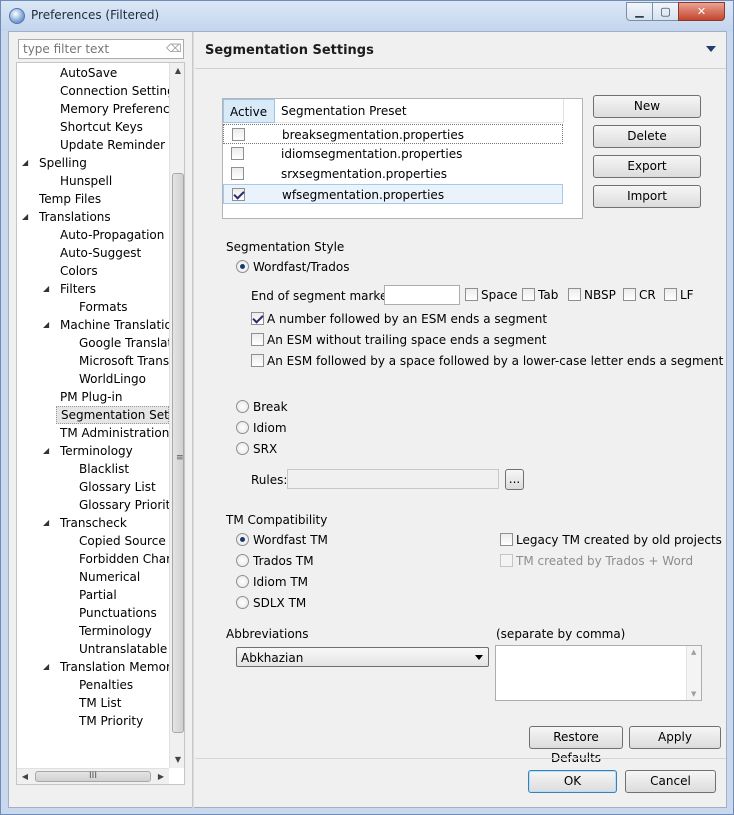 This screenshot has width=734, height=815. I want to click on srx-radio, so click(242, 448).